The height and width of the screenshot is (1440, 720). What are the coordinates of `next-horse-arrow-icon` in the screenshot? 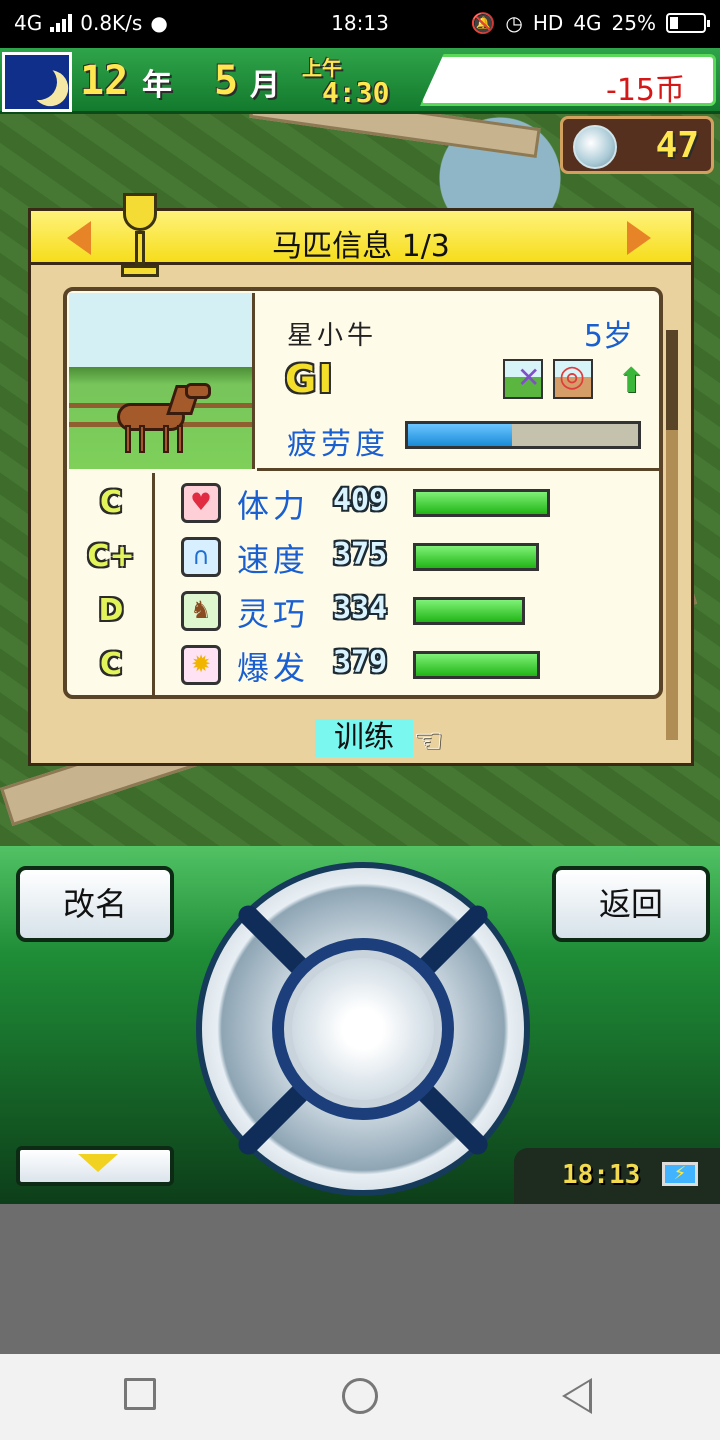 It's located at (639, 238).